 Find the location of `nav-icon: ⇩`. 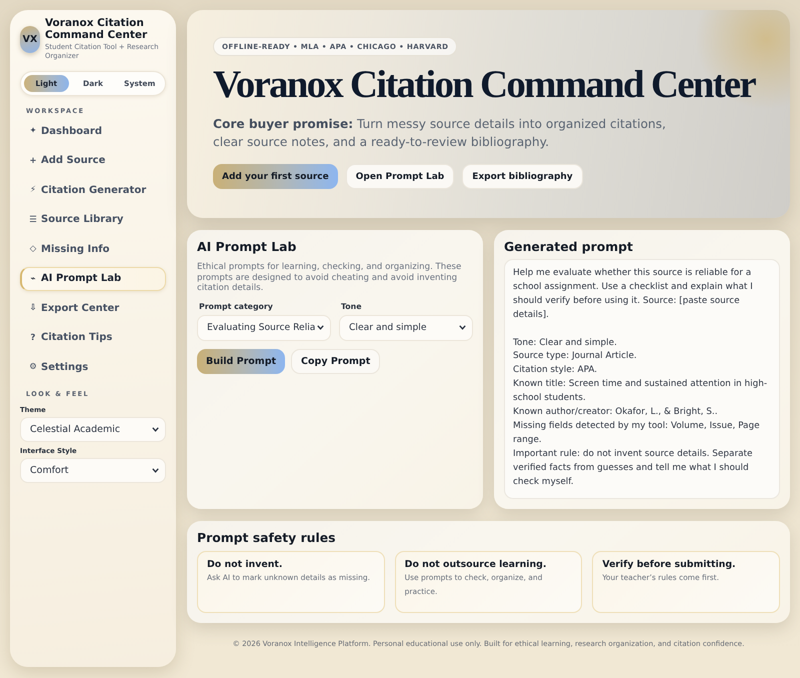

nav-icon: ⇩ is located at coordinates (33, 308).